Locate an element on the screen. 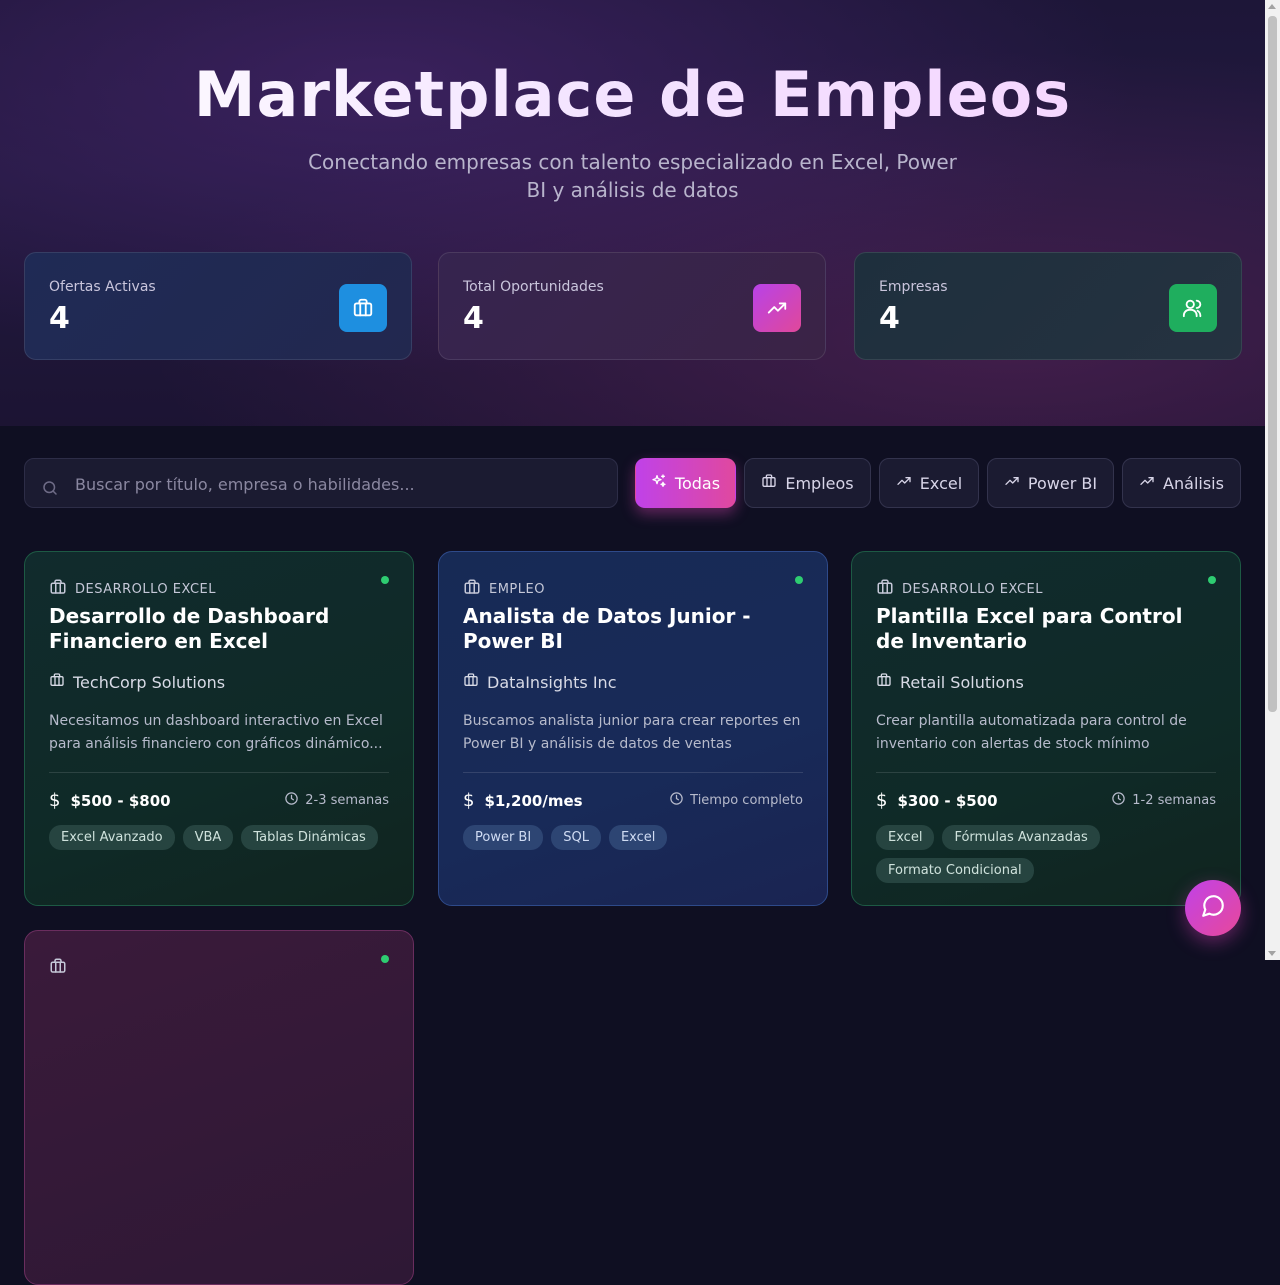 The image size is (1280, 1285). job-salary-value: $300 - $500 is located at coordinates (947, 800).